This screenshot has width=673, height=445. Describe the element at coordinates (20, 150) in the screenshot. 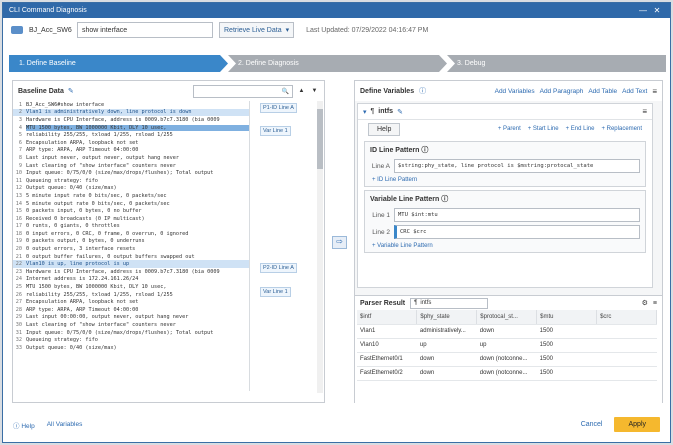

I see `line-number: 7` at that location.